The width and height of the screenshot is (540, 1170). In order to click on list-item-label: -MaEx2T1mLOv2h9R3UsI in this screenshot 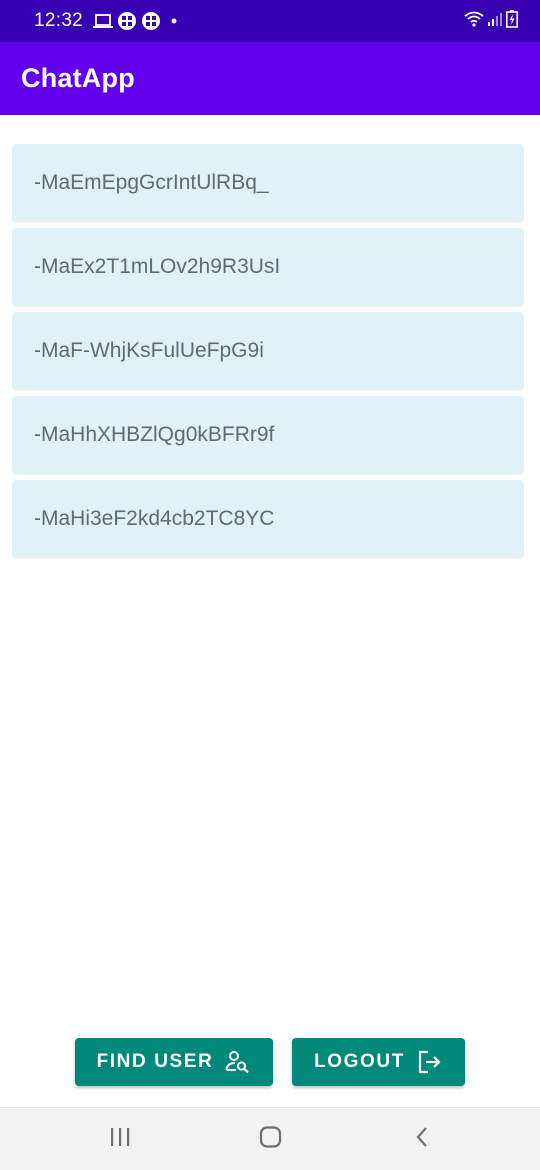, I will do `click(157, 266)`.